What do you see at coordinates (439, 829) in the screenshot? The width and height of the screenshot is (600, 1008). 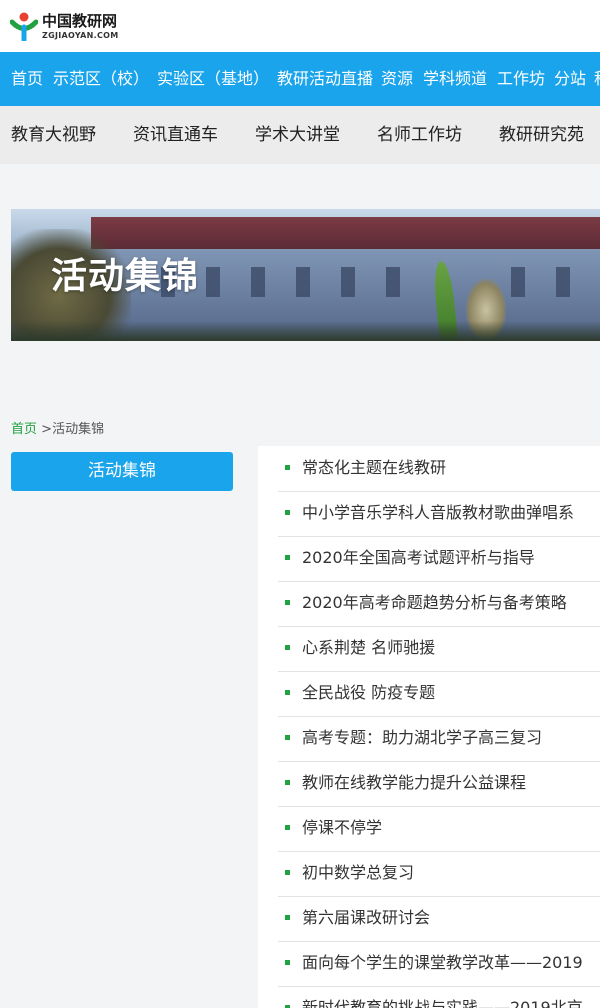 I see `list-item: 停课不停学` at bounding box center [439, 829].